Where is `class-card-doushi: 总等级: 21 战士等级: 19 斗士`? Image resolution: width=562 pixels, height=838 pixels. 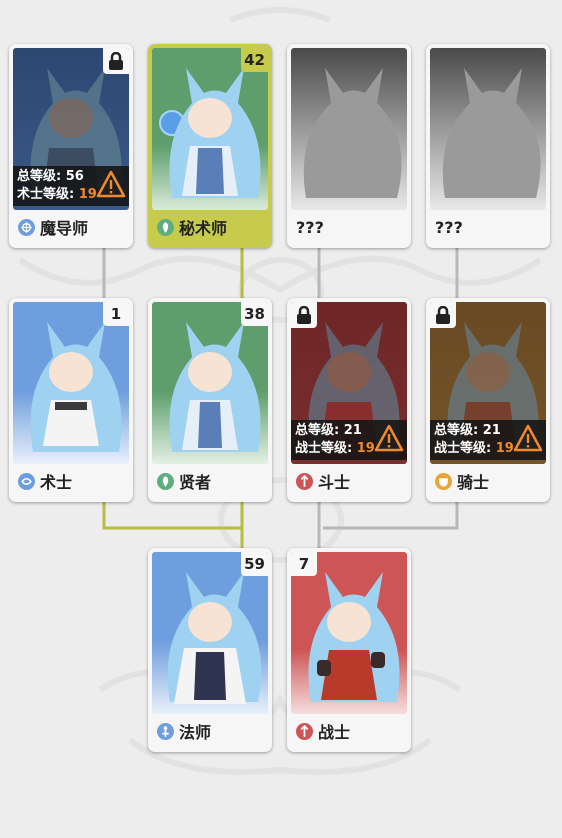
class-card-doushi: 总等级: 21 战士等级: 19 斗士 is located at coordinates (349, 400).